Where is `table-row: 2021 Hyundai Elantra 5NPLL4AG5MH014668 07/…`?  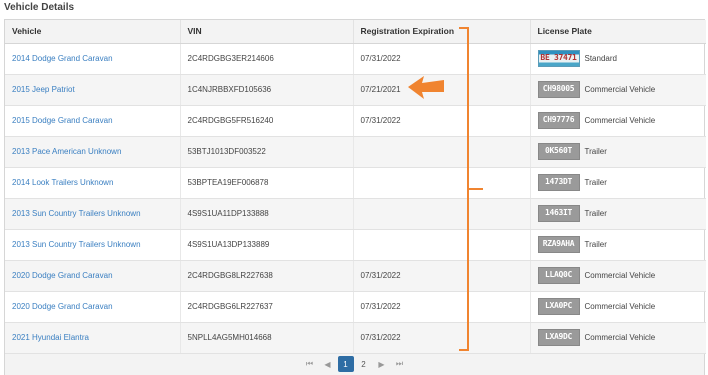 table-row: 2021 Hyundai Elantra 5NPLL4AG5MH014668 07/… is located at coordinates (355, 338).